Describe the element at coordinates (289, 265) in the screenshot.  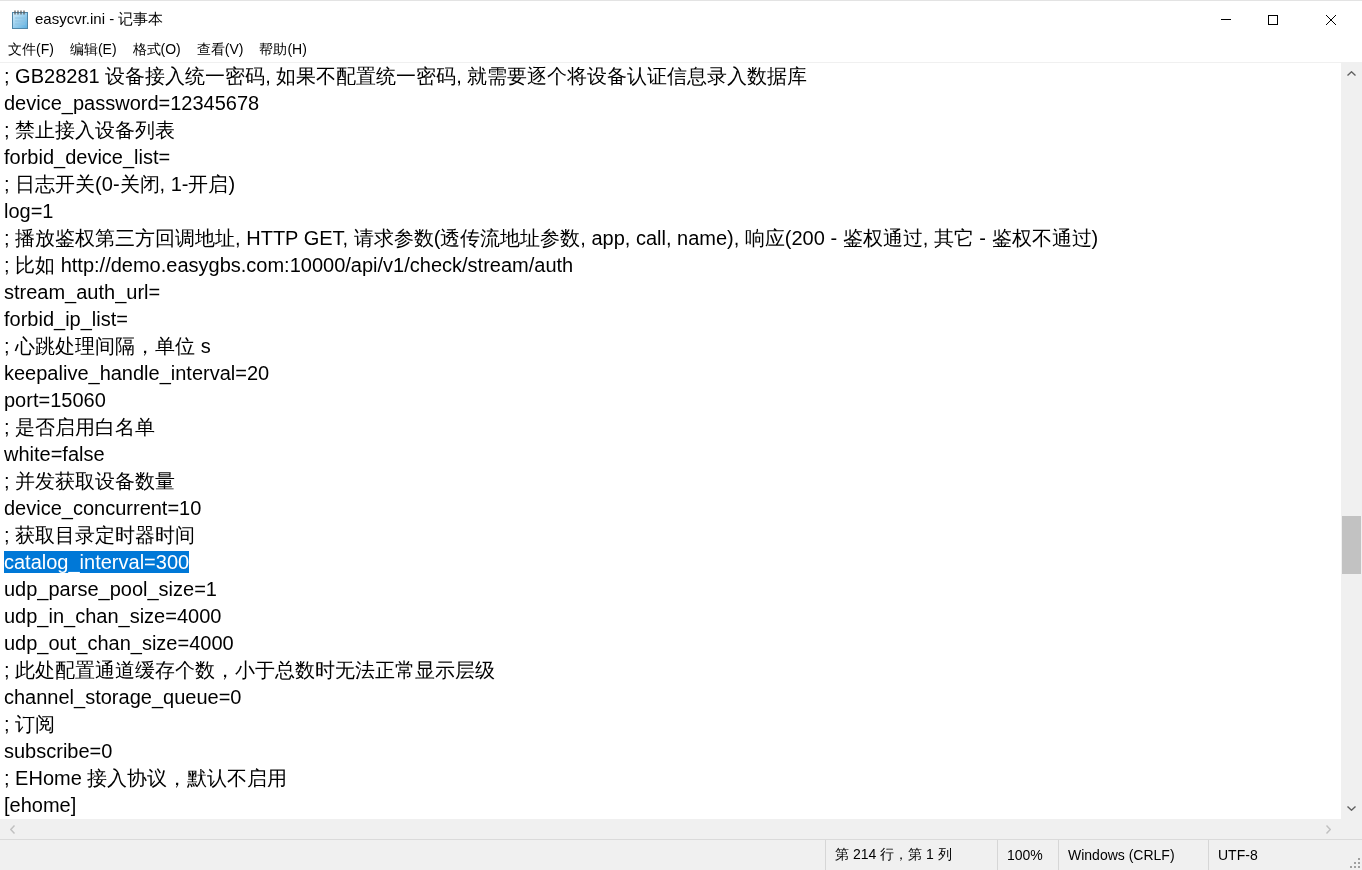
I see `text-line: ; 比如 http://demo.easygbs.com:10000/api/v1/check/stream/auth` at that location.